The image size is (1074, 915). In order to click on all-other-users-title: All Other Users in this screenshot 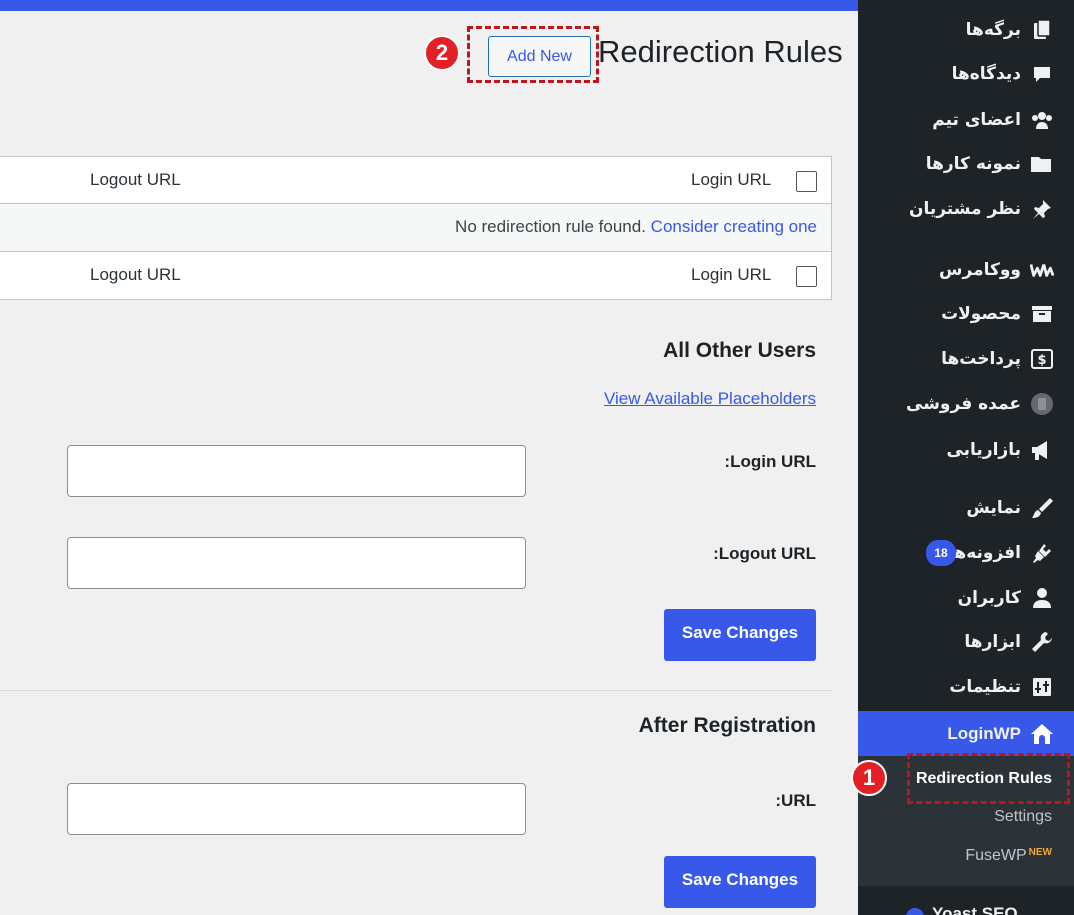, I will do `click(739, 350)`.